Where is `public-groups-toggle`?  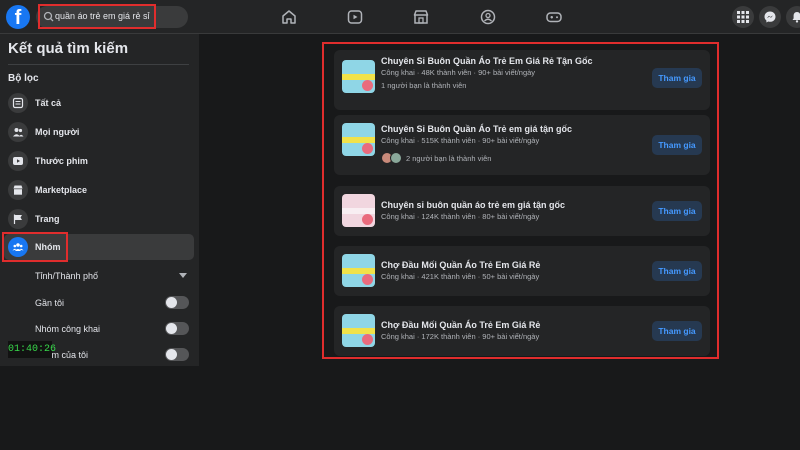 public-groups-toggle is located at coordinates (177, 328).